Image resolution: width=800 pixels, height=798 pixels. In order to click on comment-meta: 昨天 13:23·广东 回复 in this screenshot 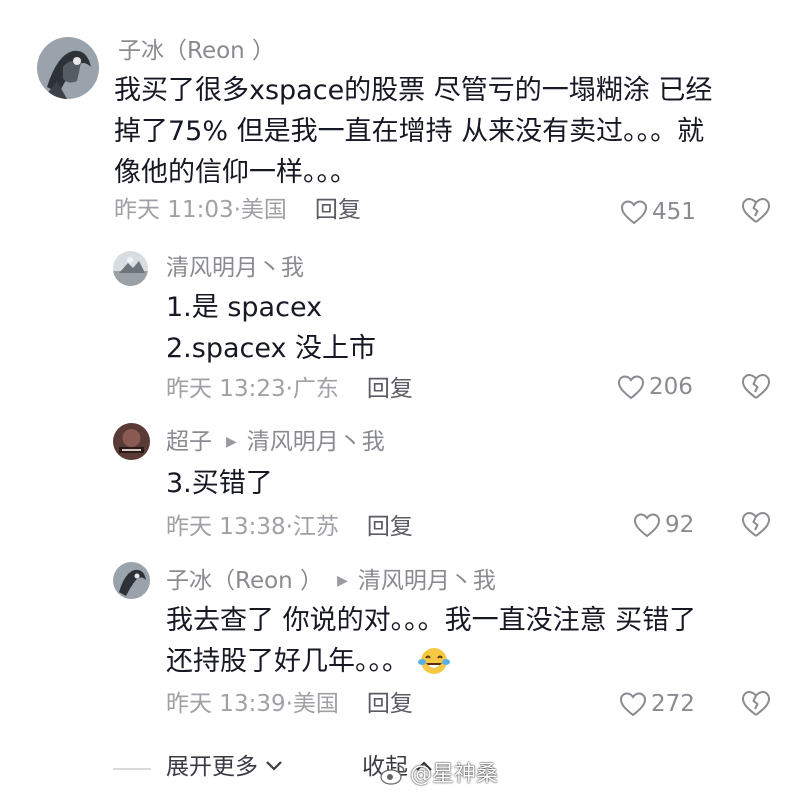, I will do `click(289, 389)`.